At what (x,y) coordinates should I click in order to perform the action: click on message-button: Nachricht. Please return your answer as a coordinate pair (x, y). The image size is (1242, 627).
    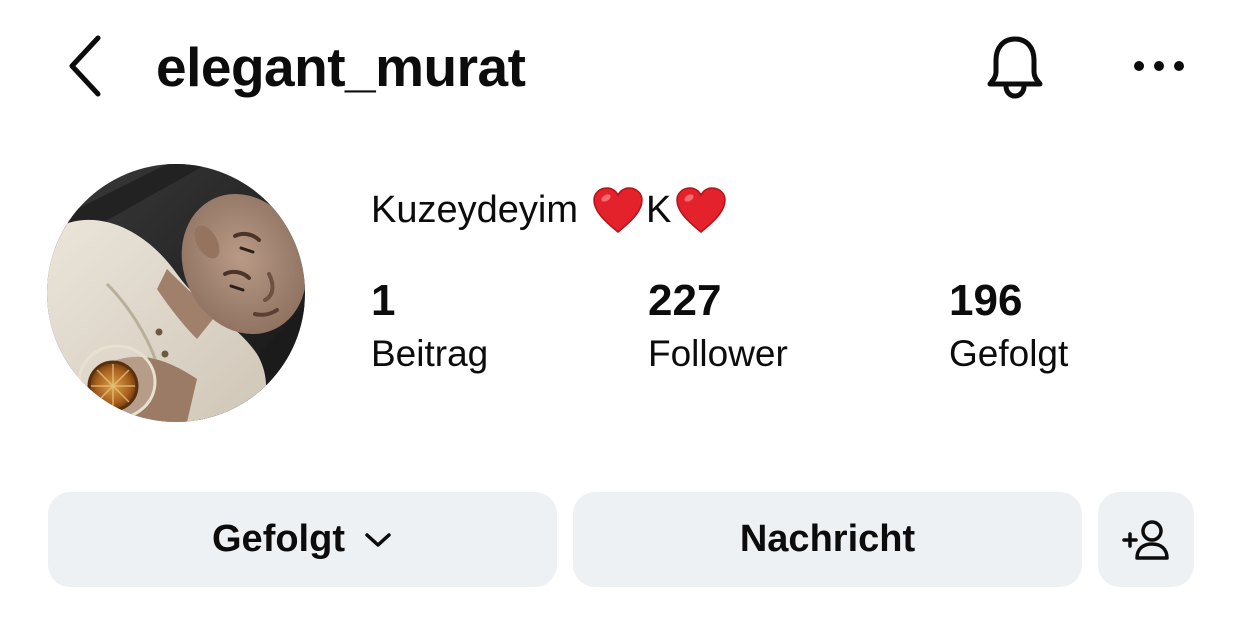
    Looking at the image, I should click on (827, 539).